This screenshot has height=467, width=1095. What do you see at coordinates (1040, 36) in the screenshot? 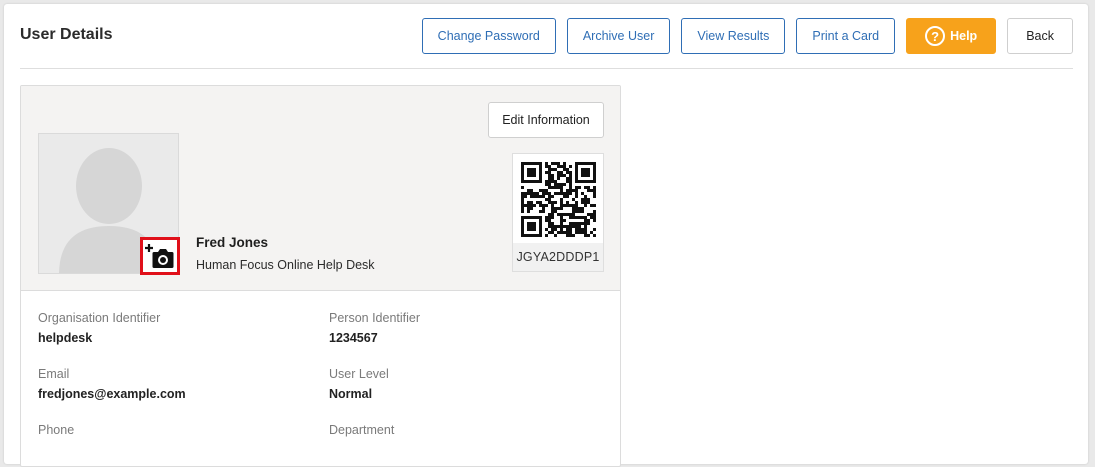
I see `back-button: Back` at bounding box center [1040, 36].